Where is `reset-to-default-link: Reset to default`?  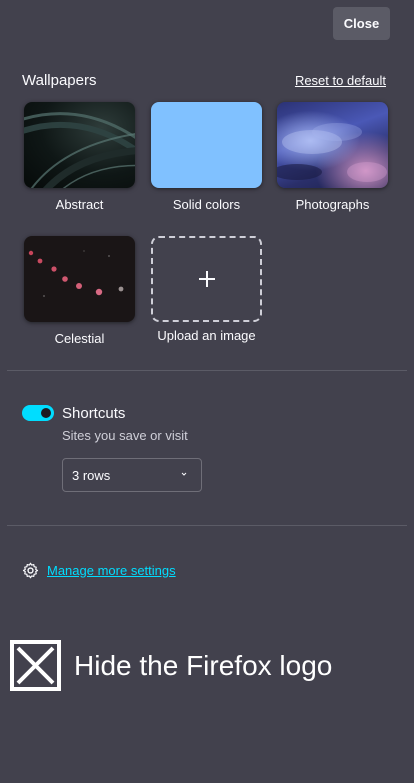 reset-to-default-link: Reset to default is located at coordinates (340, 80).